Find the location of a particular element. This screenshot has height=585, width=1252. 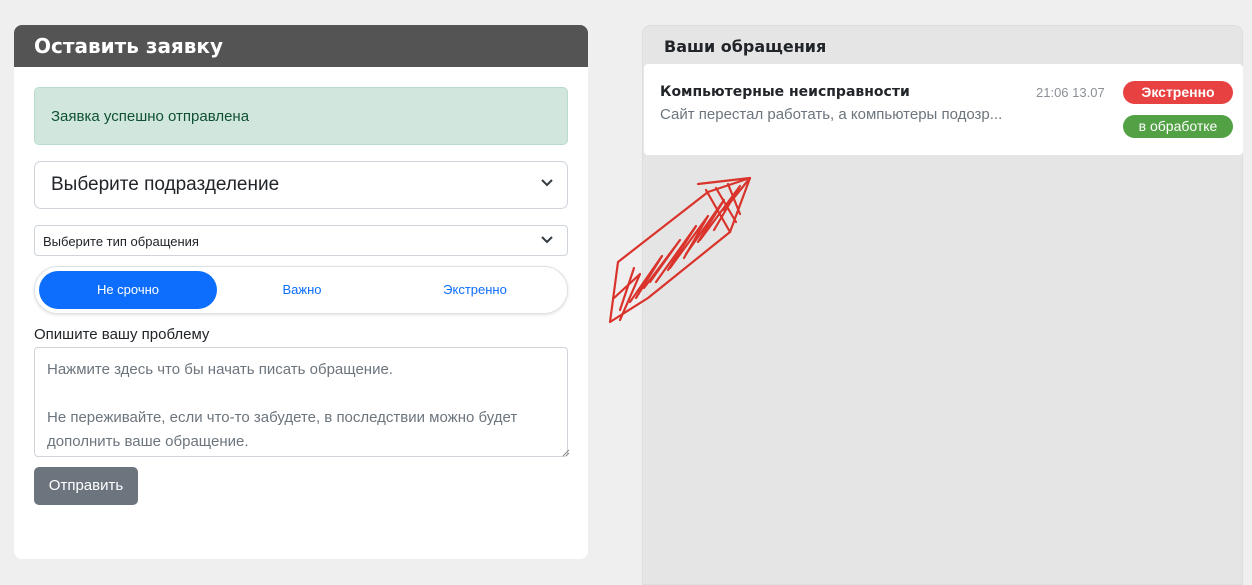

request-timestamp: 21:06 13.07 is located at coordinates (1070, 92).